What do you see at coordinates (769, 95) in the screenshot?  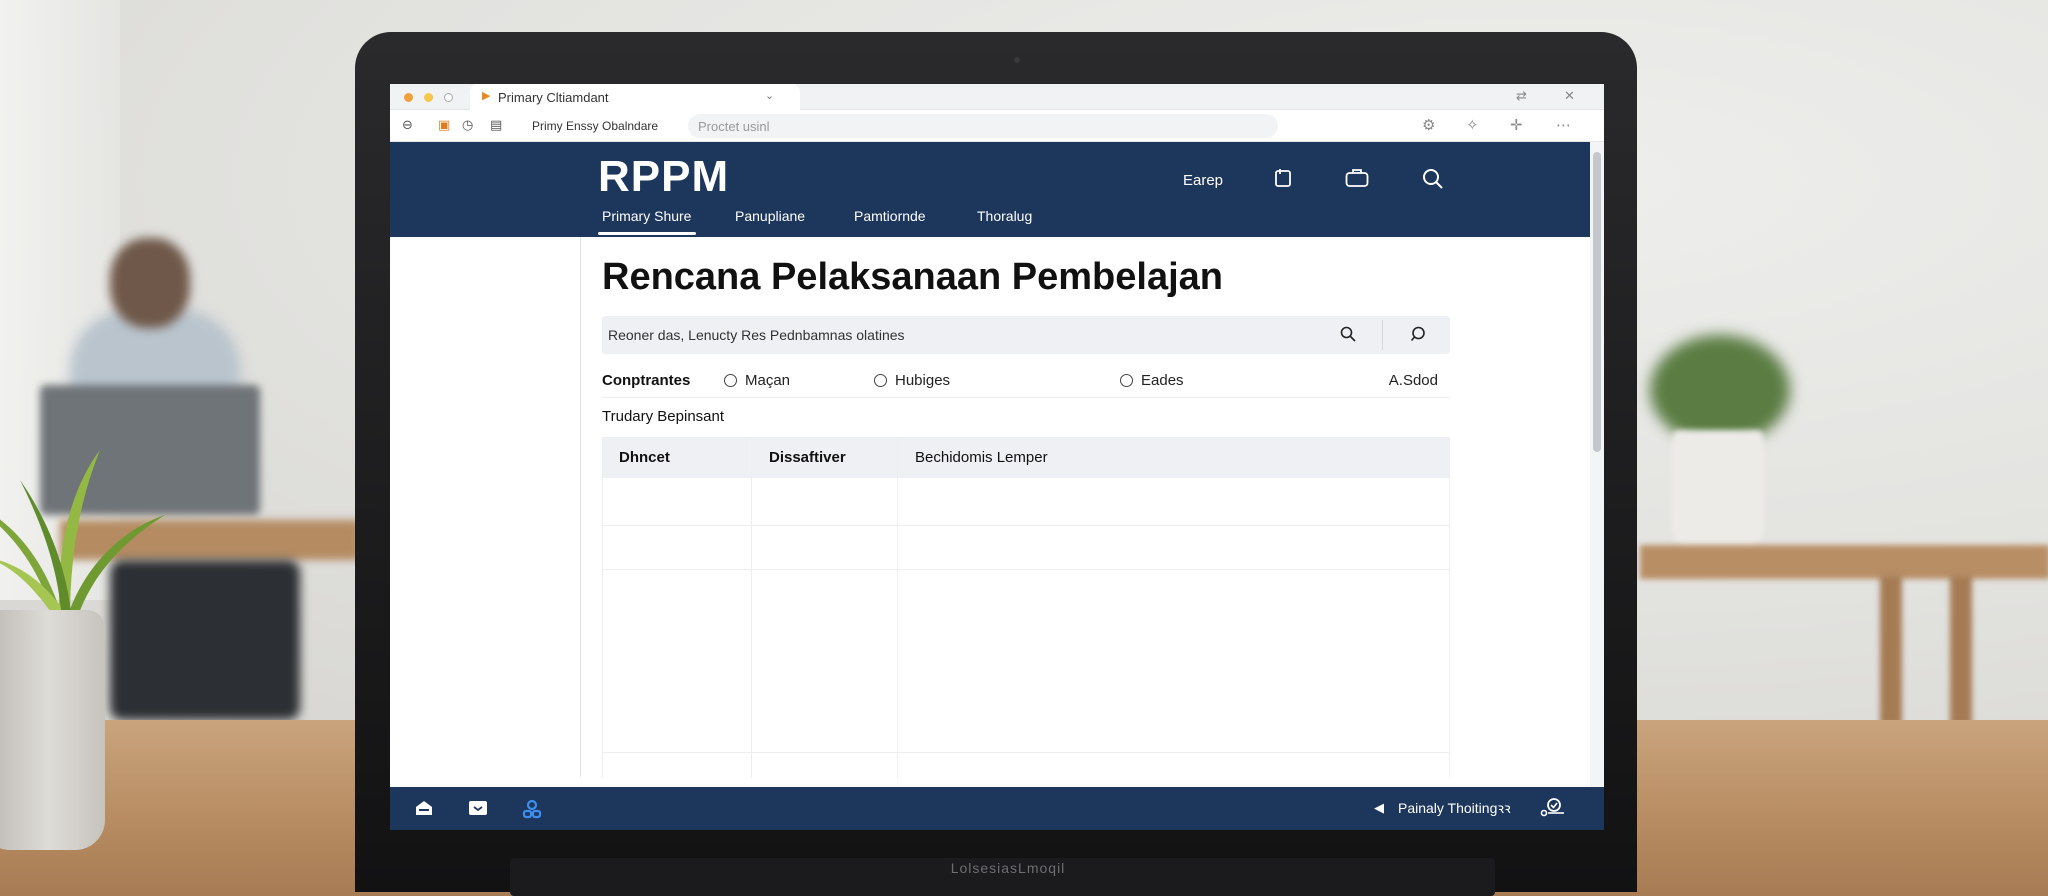 I see `chevron-down-icon: ⌄` at bounding box center [769, 95].